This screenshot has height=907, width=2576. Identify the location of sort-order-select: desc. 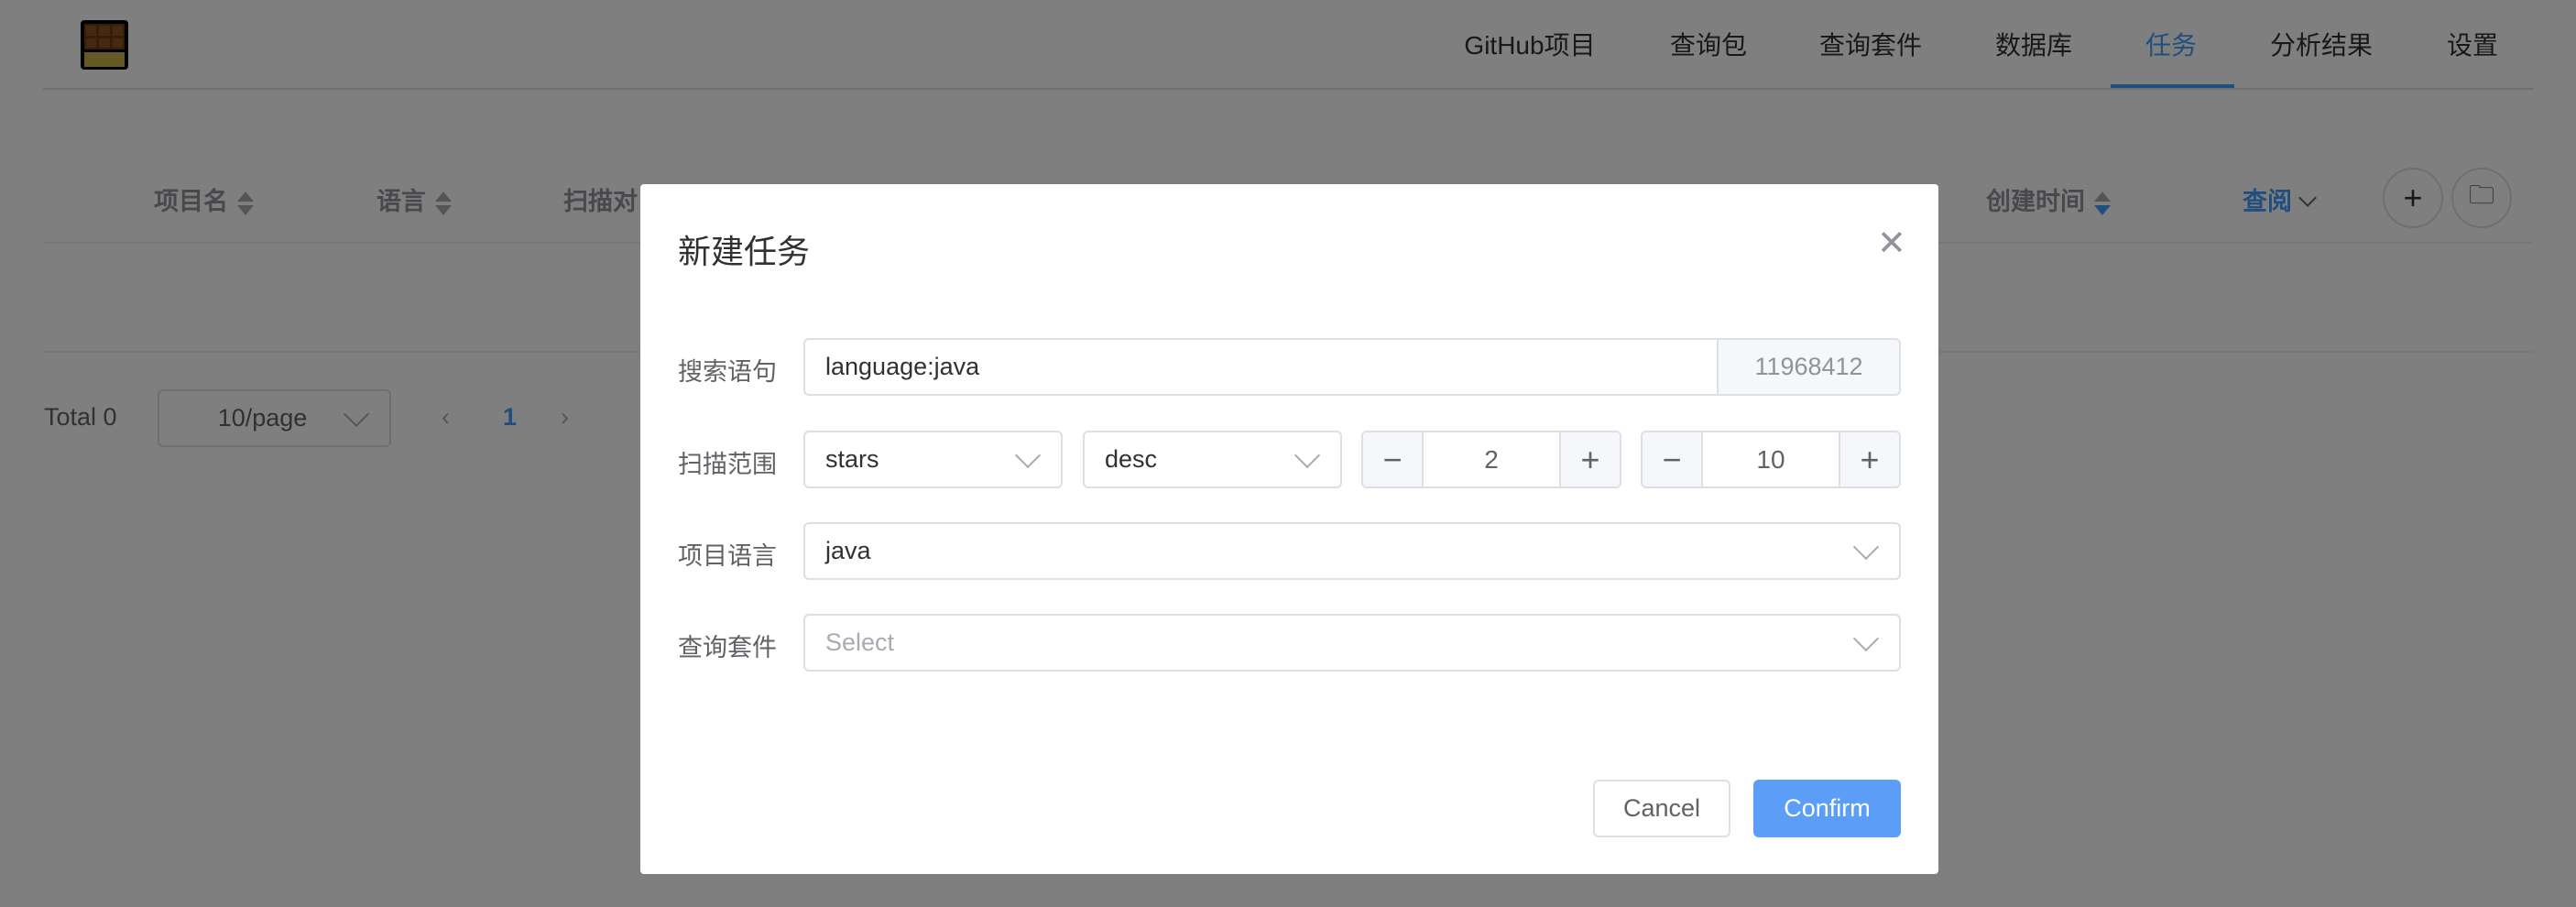
(1213, 460).